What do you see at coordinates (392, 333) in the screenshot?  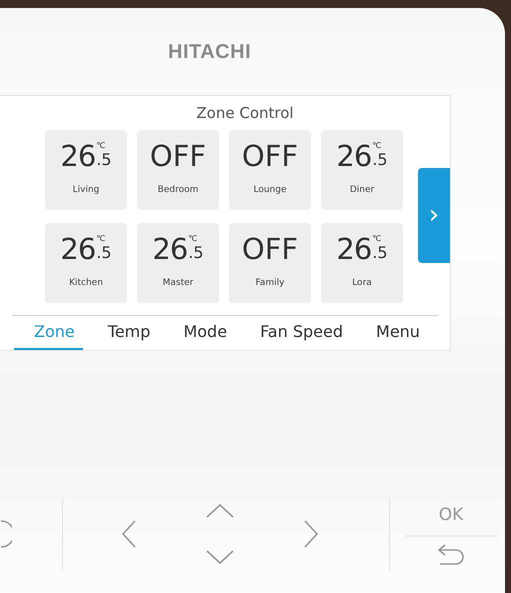 I see `tab: Menu` at bounding box center [392, 333].